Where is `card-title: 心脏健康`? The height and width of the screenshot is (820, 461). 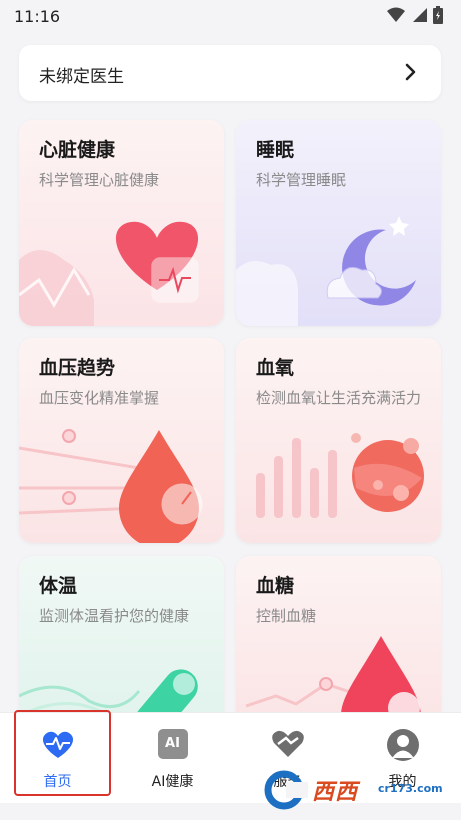 card-title: 心脏健康 is located at coordinates (77, 150).